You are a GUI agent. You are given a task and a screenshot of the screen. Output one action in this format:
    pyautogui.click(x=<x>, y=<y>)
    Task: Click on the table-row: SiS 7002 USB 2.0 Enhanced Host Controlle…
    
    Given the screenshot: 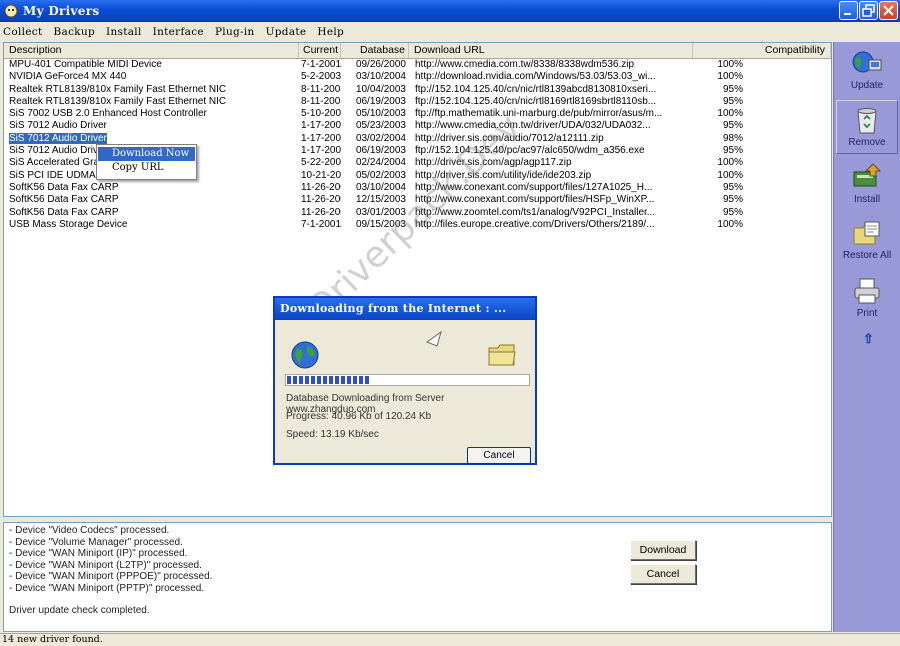 What is the action you would take?
    pyautogui.click(x=417, y=114)
    